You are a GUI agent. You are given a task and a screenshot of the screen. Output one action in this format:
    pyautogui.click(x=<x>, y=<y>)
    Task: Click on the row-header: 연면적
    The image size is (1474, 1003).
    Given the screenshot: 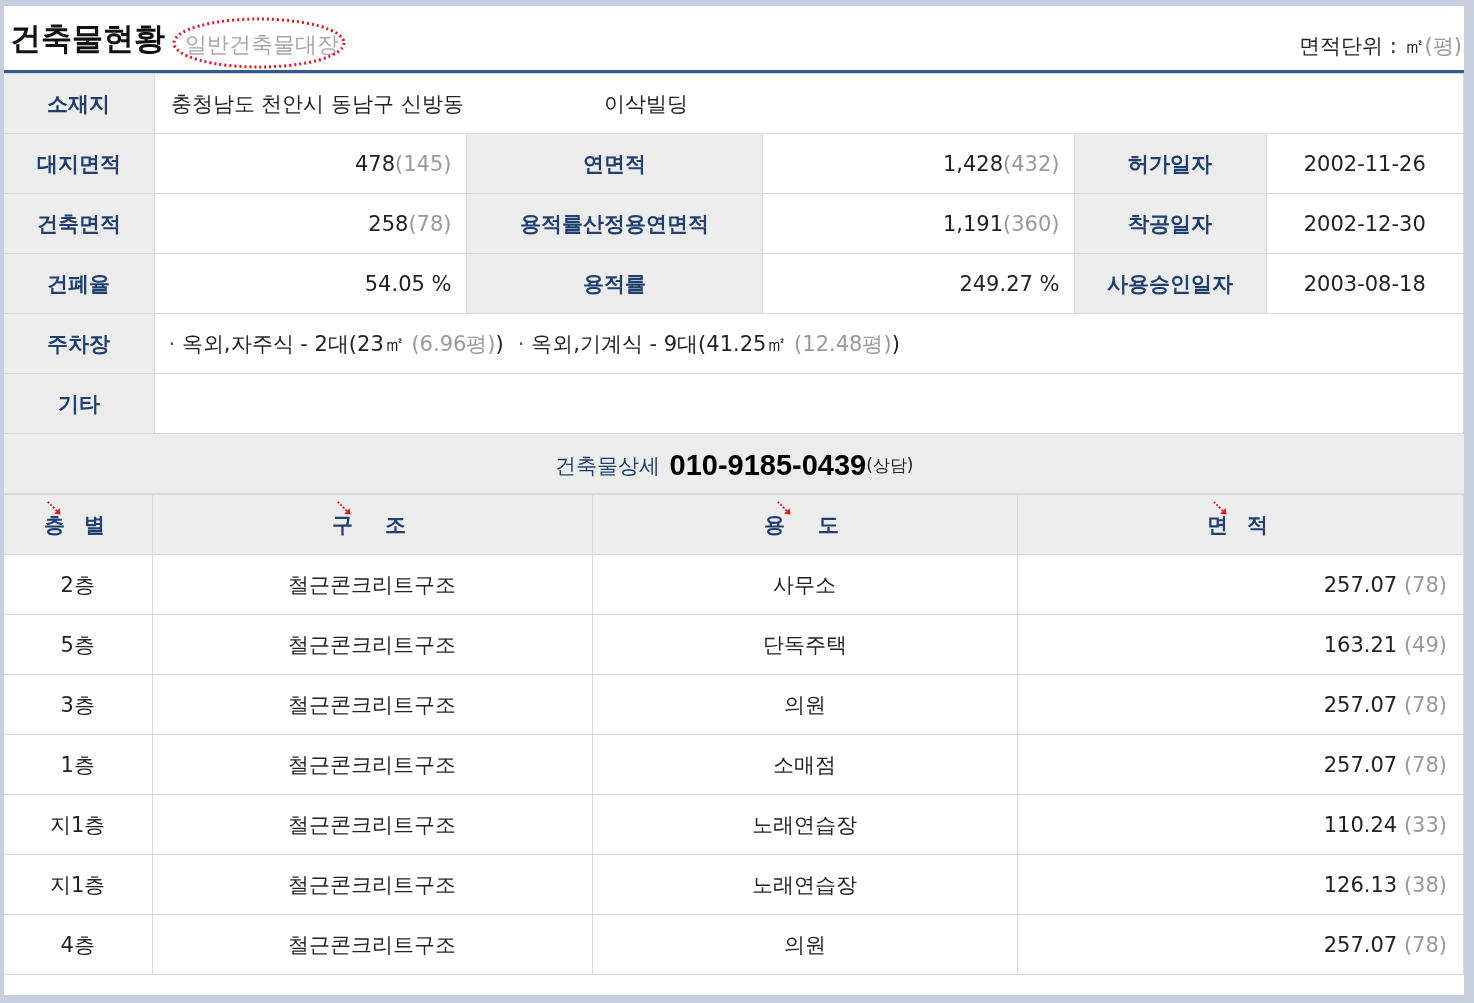 What is the action you would take?
    pyautogui.click(x=614, y=163)
    